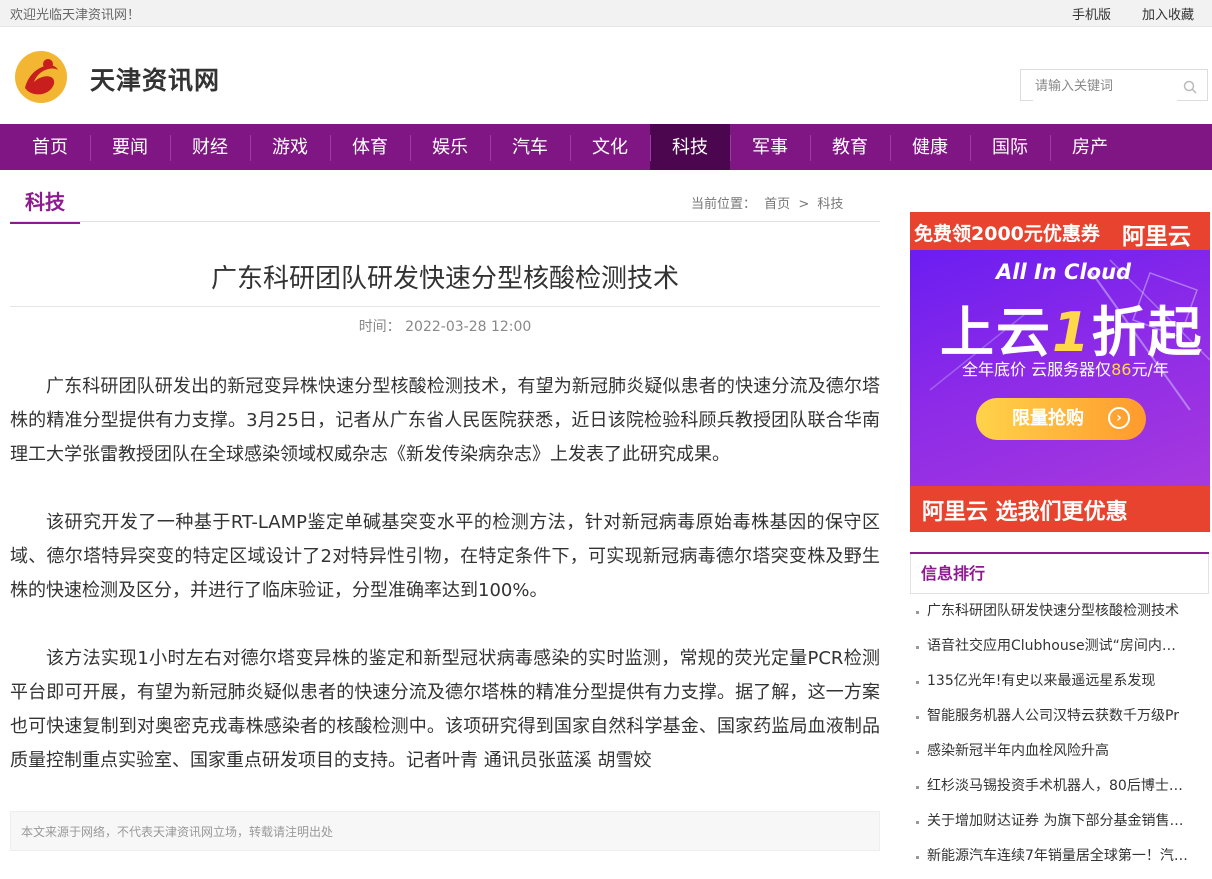 This screenshot has height=879, width=1212. What do you see at coordinates (75, 15) in the screenshot?
I see `welcome-text: 欢迎光临天津资讯网！` at bounding box center [75, 15].